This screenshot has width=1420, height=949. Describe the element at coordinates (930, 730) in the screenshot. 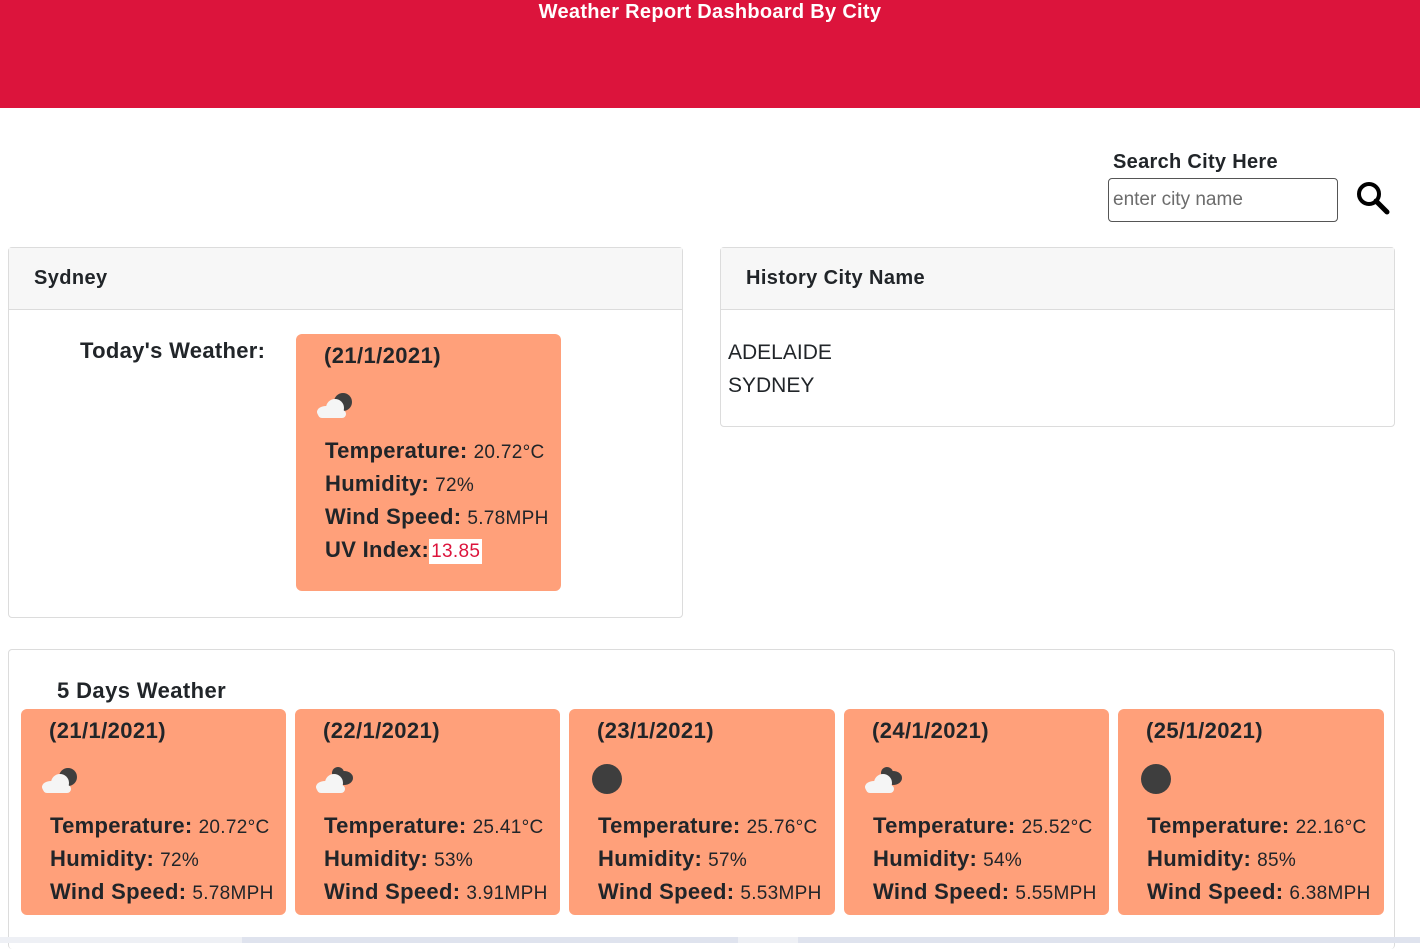

I see `forecast-date: (24/1/2021)` at that location.